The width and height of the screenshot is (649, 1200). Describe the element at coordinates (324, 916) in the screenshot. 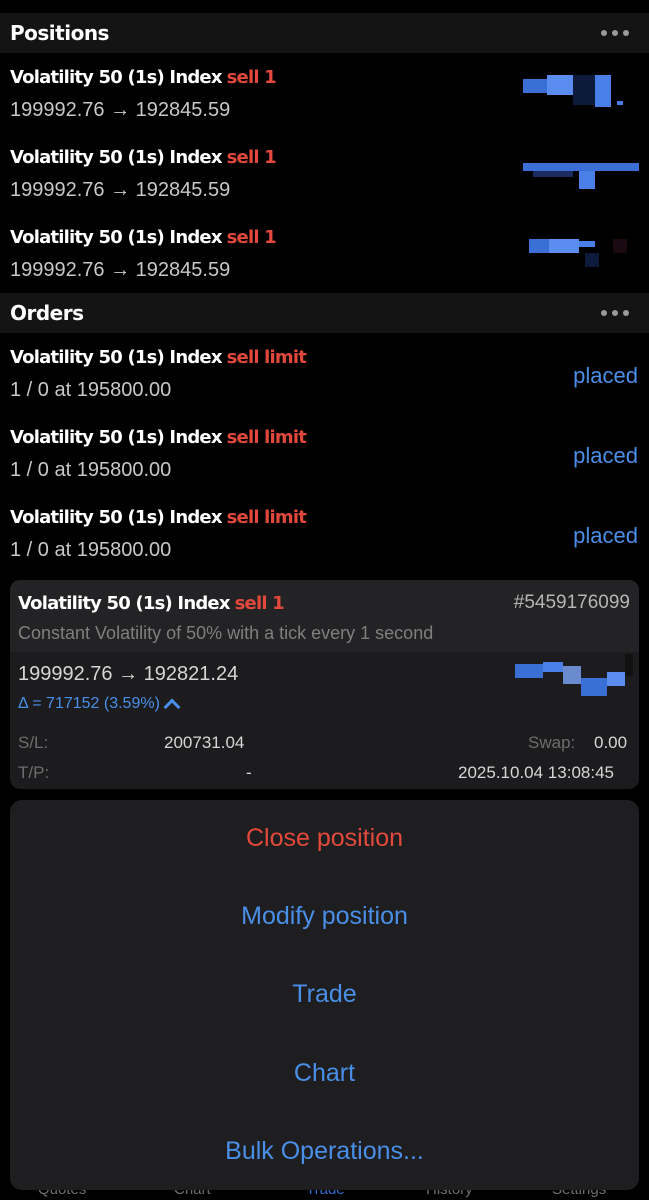

I see `modify-position-button: Modify position` at that location.